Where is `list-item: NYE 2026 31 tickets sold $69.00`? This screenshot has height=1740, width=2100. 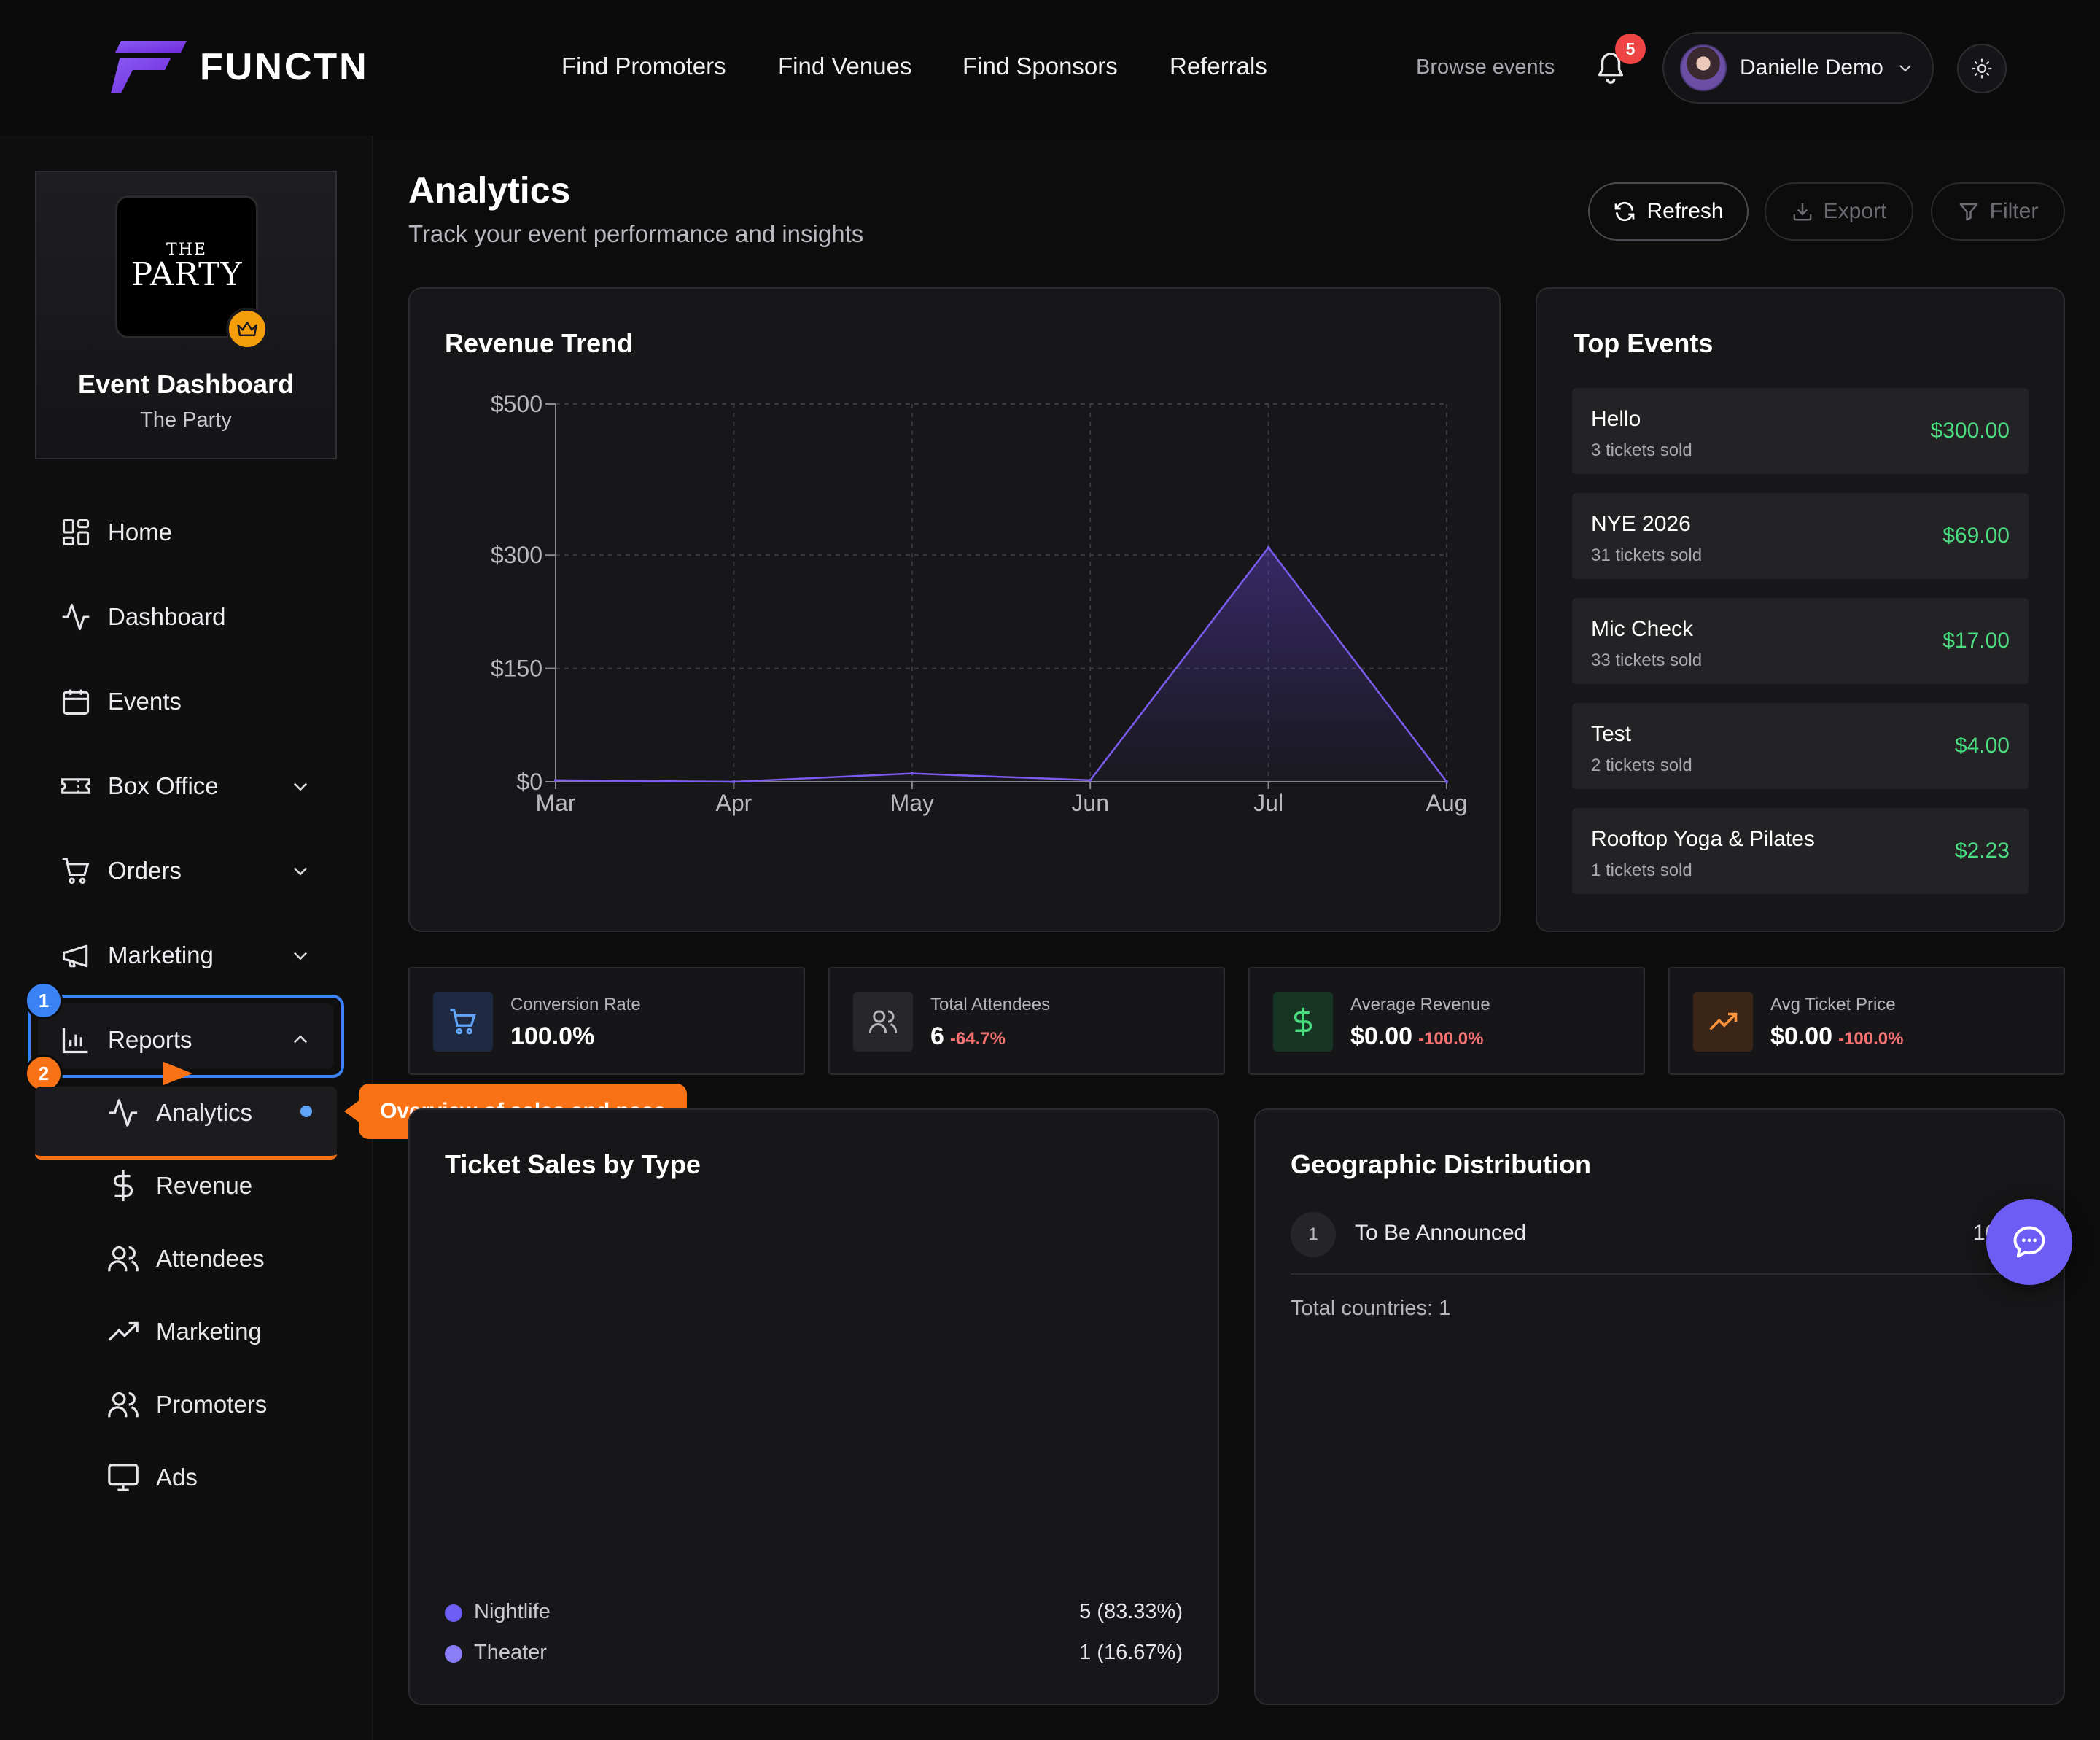
list-item: NYE 2026 31 tickets sold $69.00 is located at coordinates (1800, 536).